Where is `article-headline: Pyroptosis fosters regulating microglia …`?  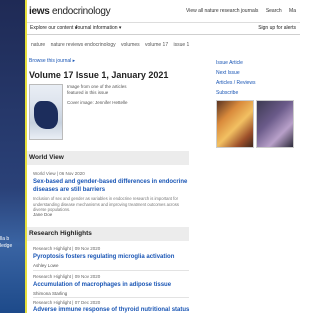 article-headline: Pyroptosis fosters regulating microglia … is located at coordinates (113, 257).